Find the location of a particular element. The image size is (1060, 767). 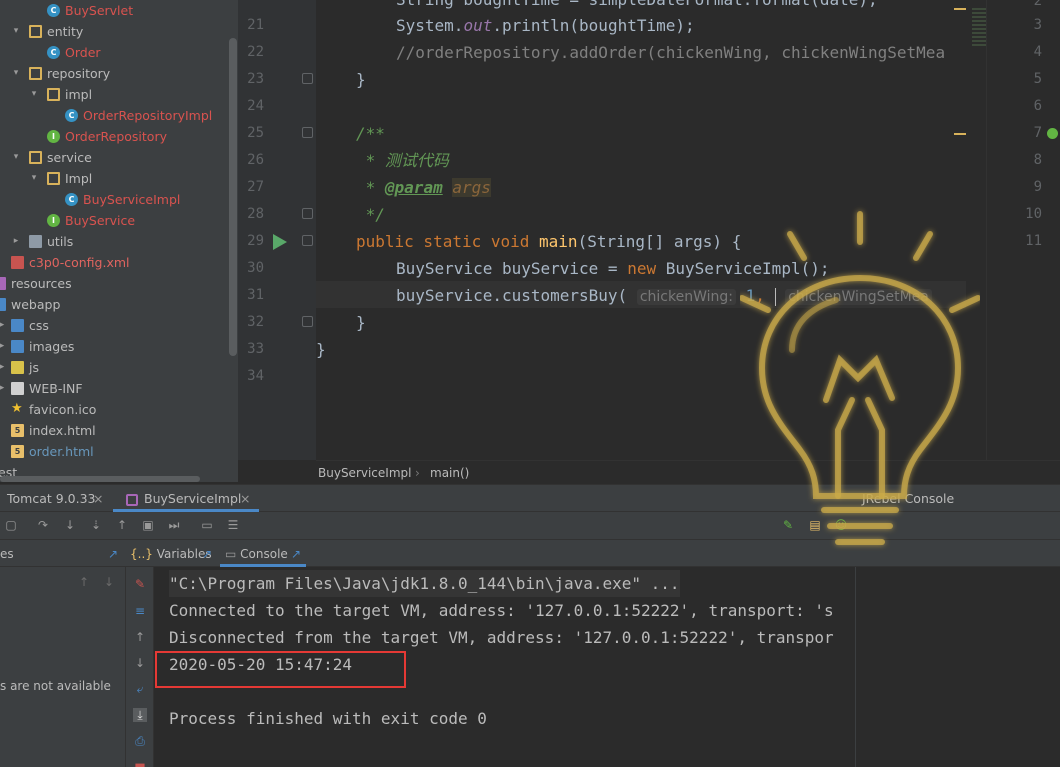

run-to-cursor-icon: ⏭ is located at coordinates (174, 525).